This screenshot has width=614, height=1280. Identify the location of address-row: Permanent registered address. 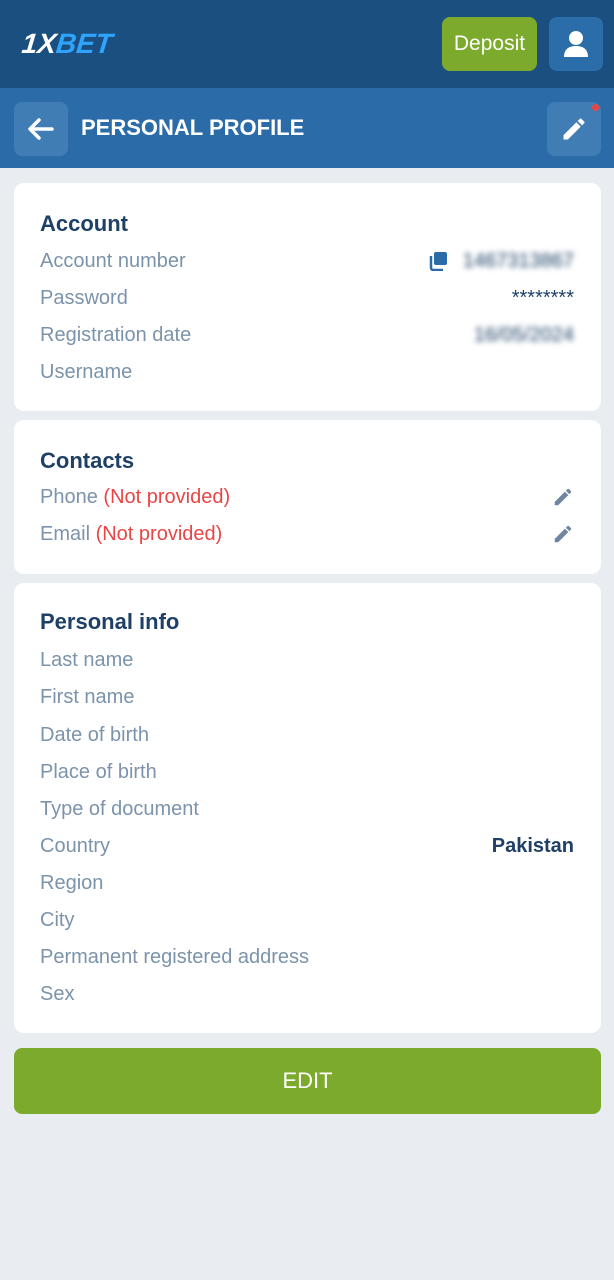
(307, 957).